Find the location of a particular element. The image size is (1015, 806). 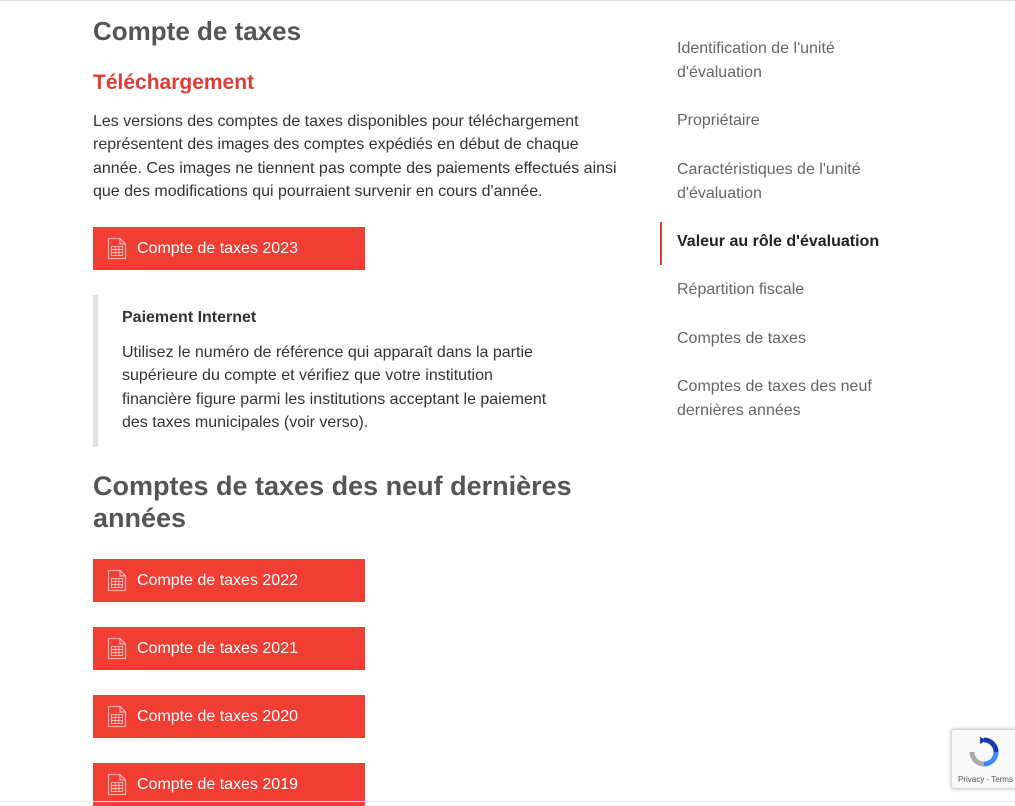

download-tax-bill-2023-button: Compte de taxes 2023 is located at coordinates (229, 248).